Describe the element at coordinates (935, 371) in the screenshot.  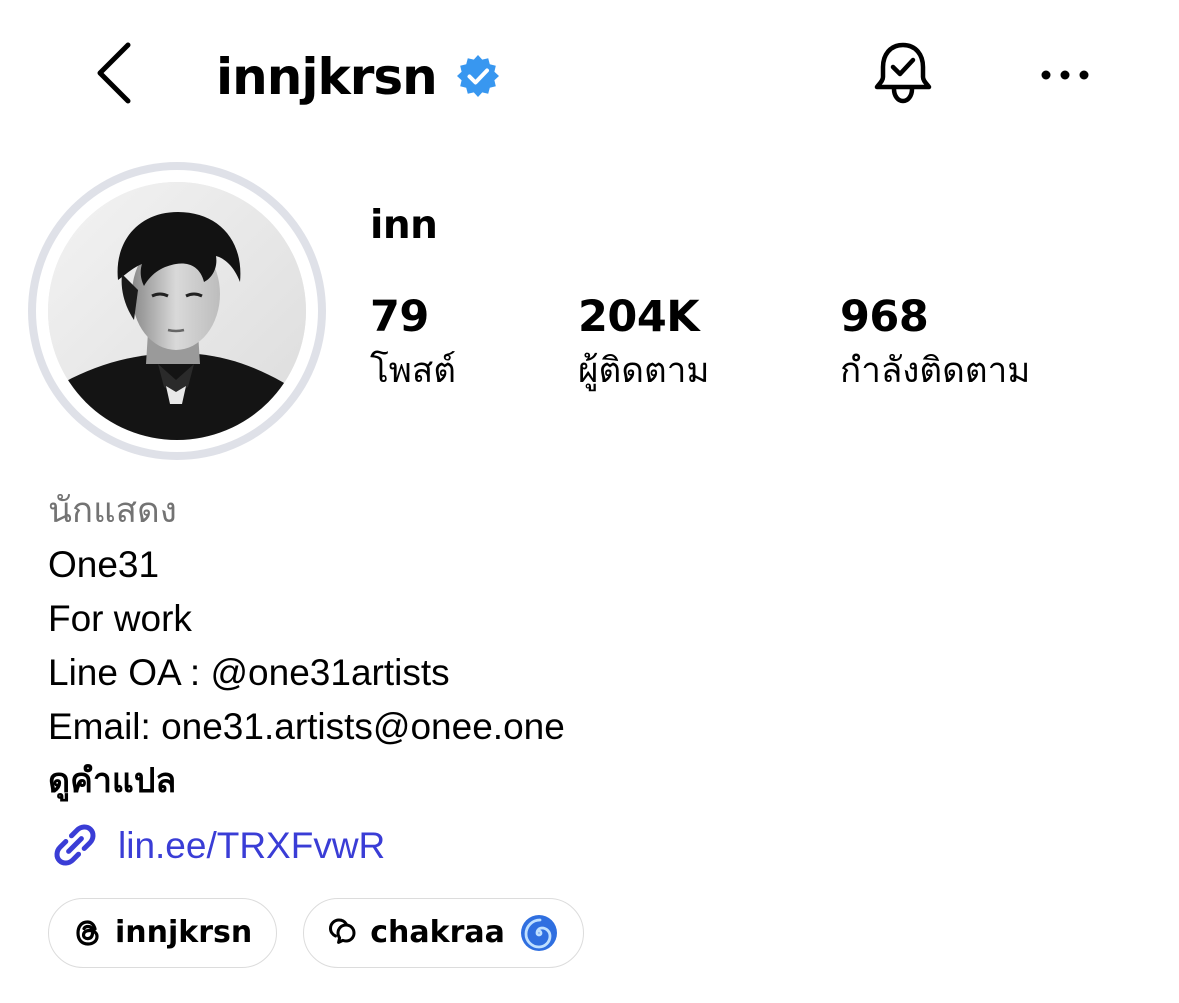
I see `stat-label: กำลังติดตาม` at that location.